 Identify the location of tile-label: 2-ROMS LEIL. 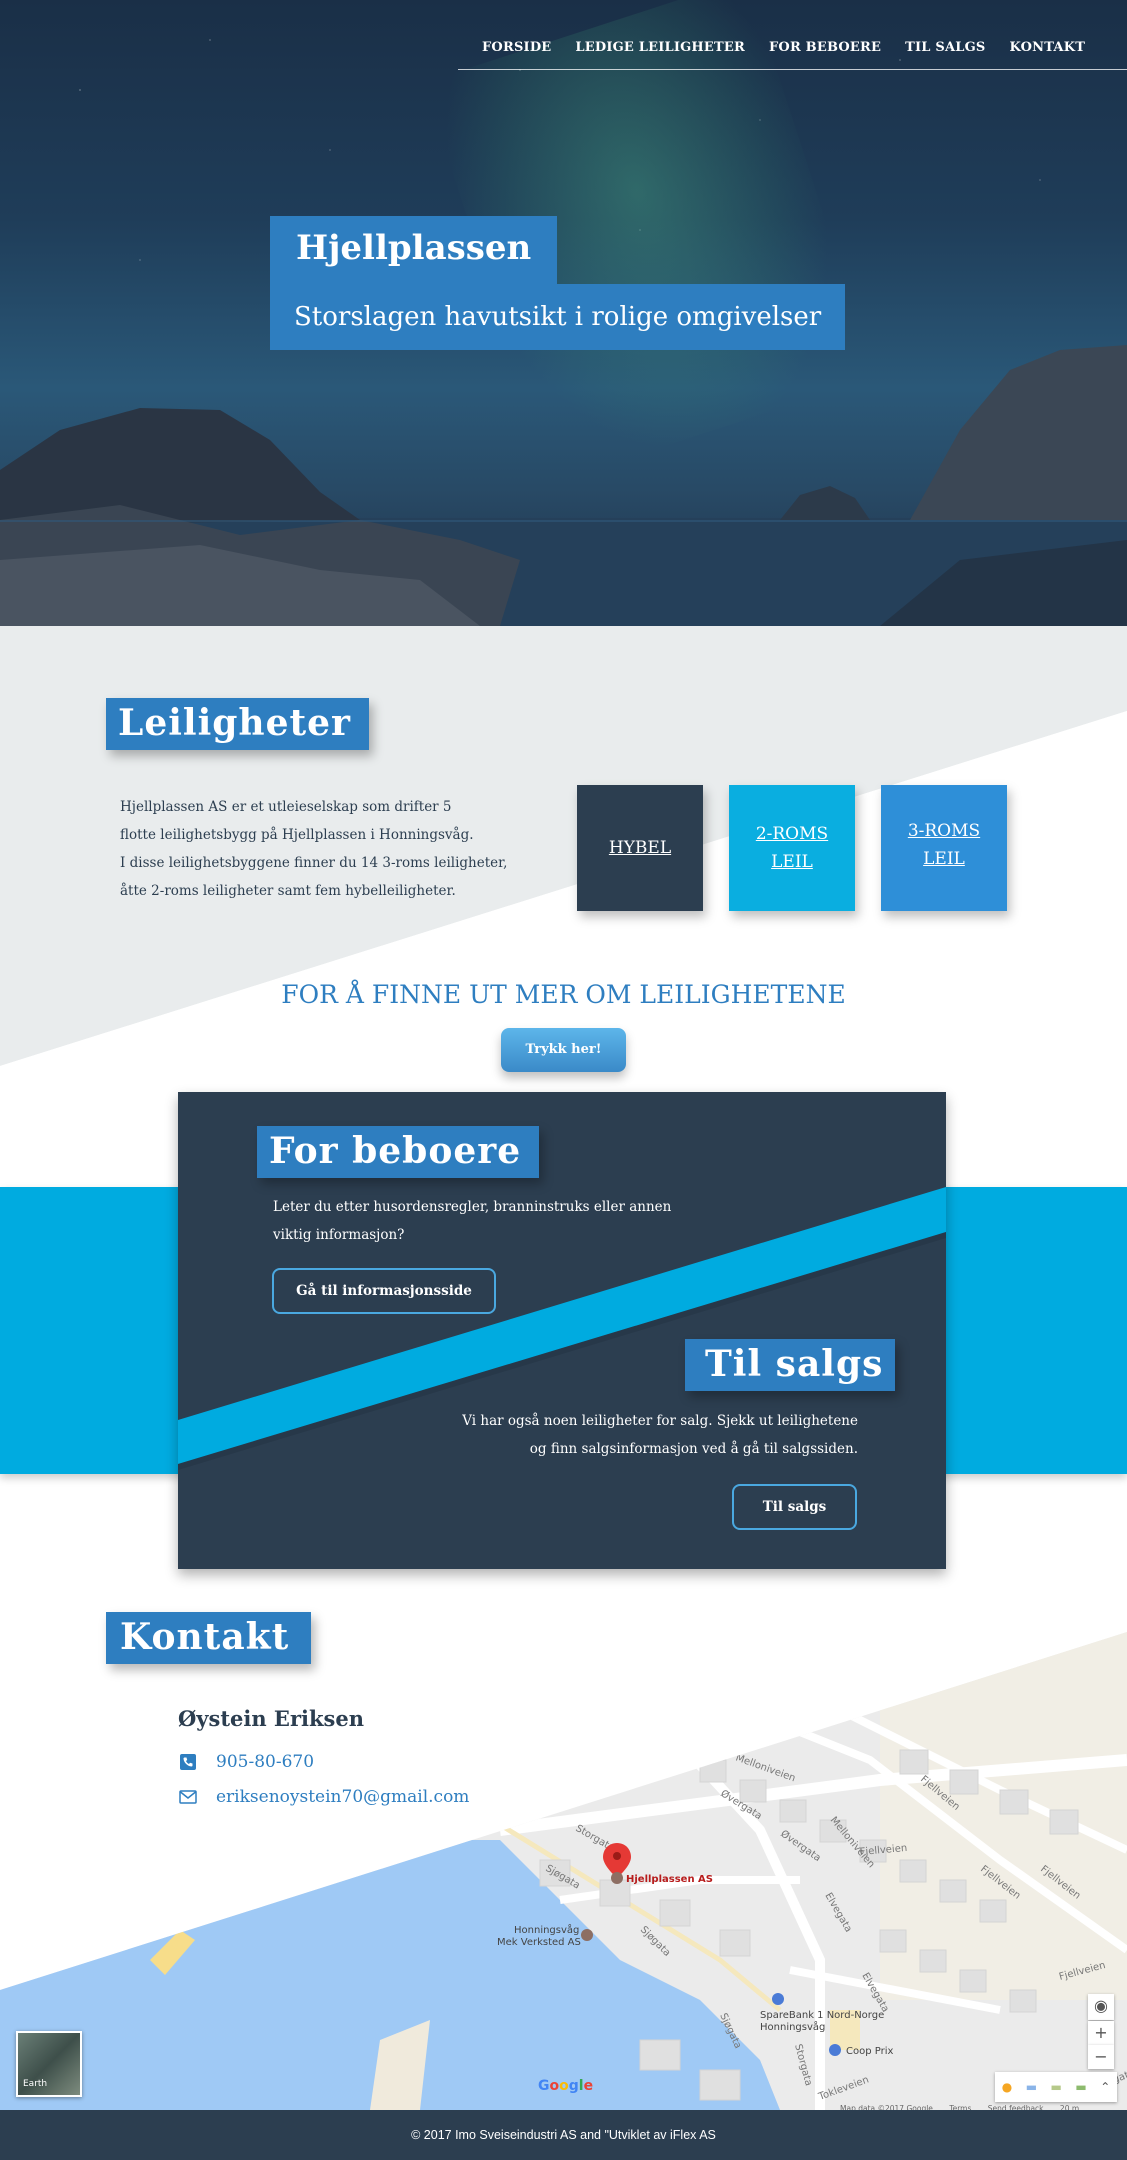
(792, 848).